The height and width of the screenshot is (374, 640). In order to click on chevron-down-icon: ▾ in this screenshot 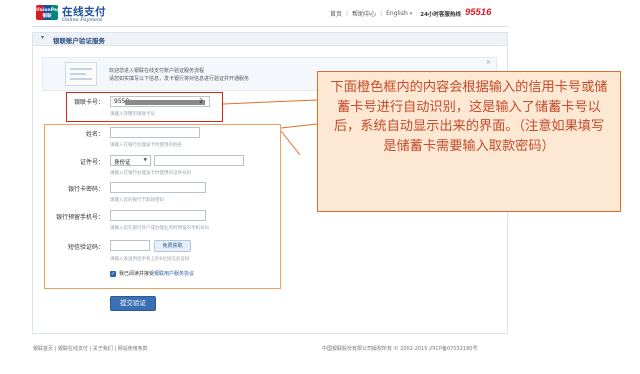, I will do `click(411, 14)`.